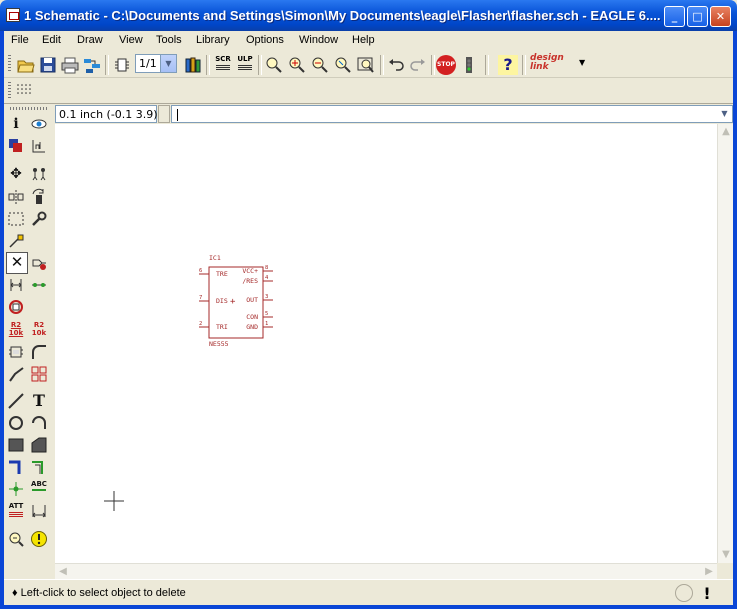 This screenshot has width=737, height=609. I want to click on copy-icon, so click(39, 174).